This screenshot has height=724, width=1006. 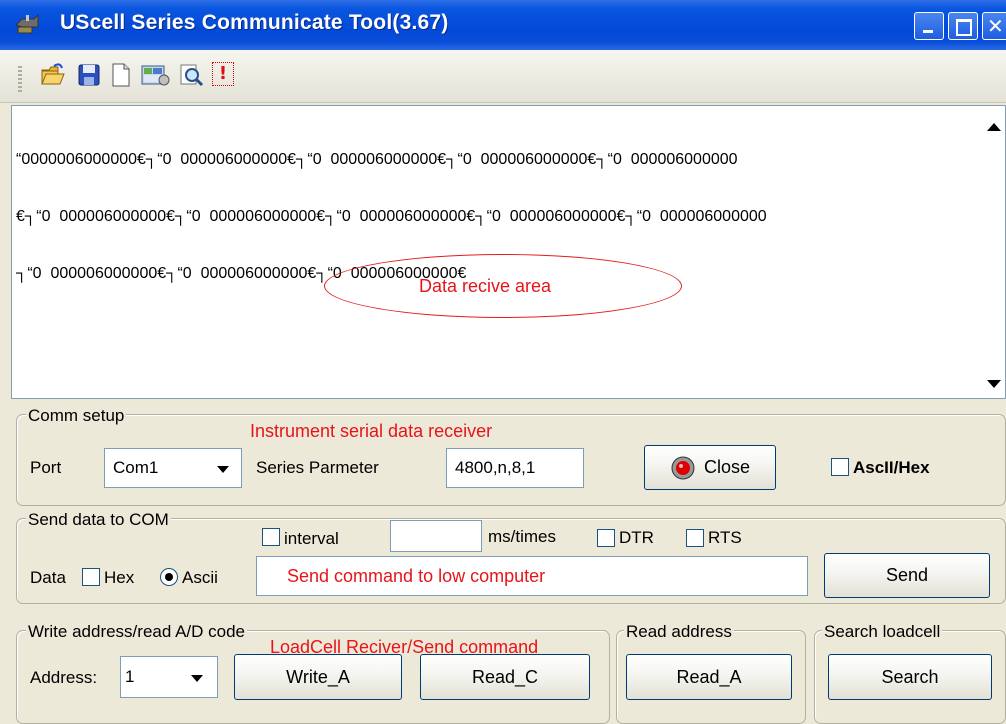 What do you see at coordinates (137, 632) in the screenshot?
I see `write-address-legend: Write address/read A/D code` at bounding box center [137, 632].